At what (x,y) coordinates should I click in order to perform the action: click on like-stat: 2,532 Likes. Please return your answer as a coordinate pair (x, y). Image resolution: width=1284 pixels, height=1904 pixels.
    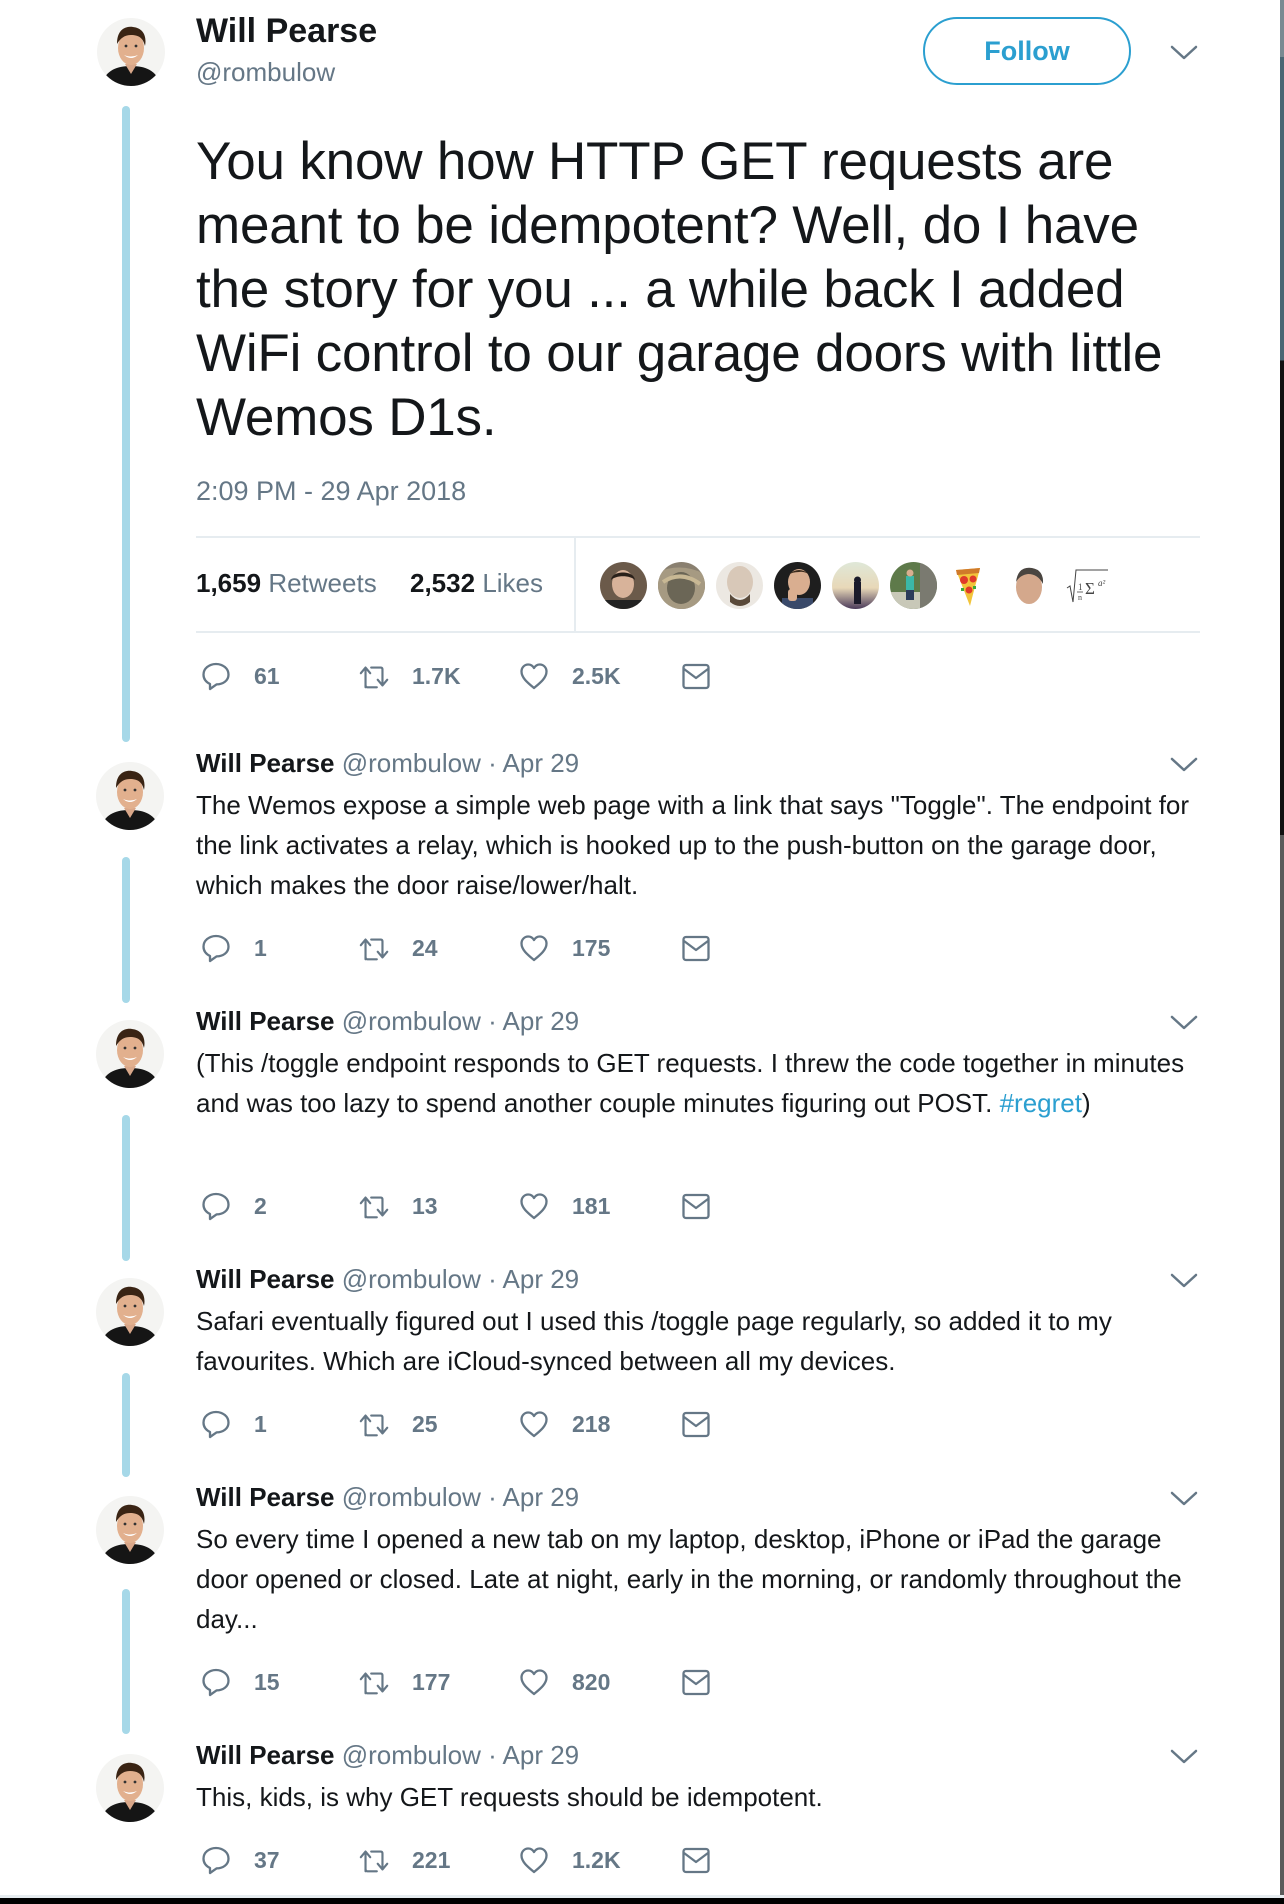
    Looking at the image, I should click on (476, 583).